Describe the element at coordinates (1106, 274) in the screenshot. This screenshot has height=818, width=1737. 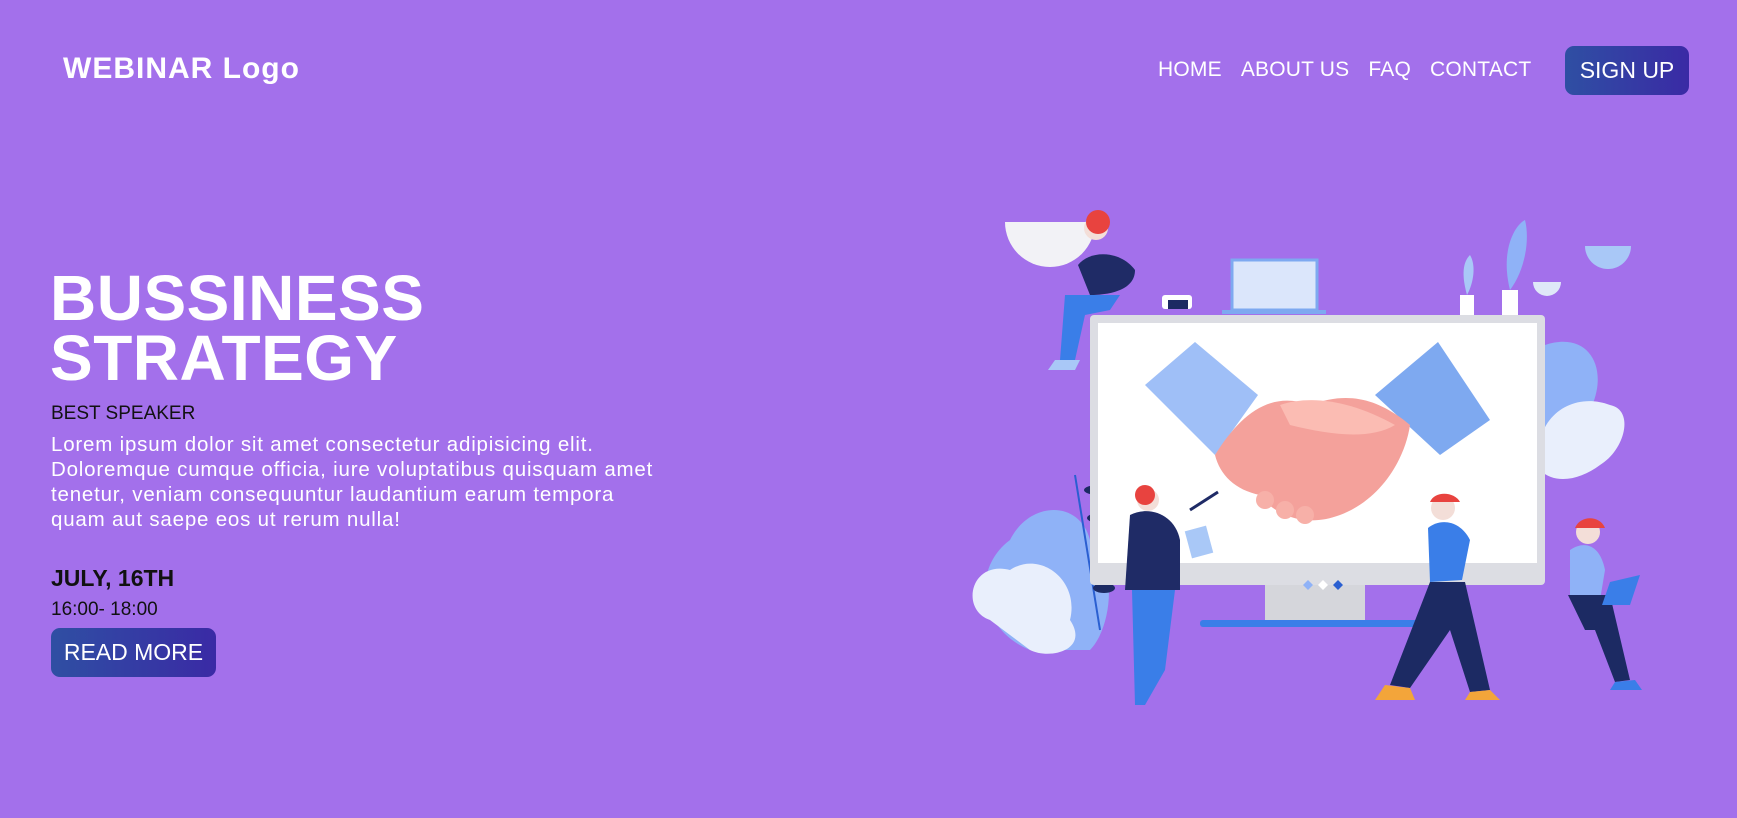
I see `shirt` at that location.